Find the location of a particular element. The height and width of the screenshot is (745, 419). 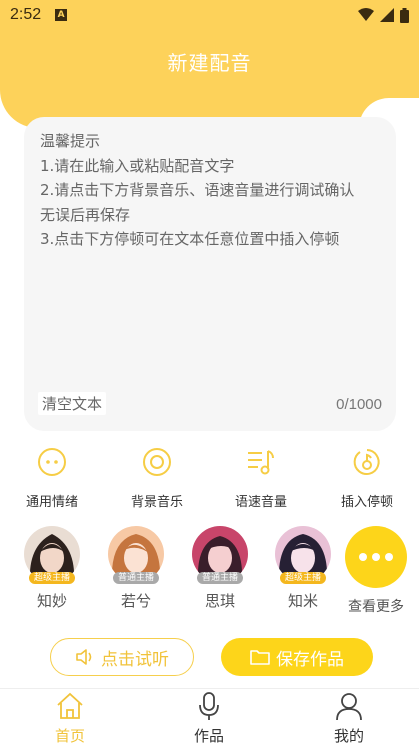

signal-icon is located at coordinates (387, 15).